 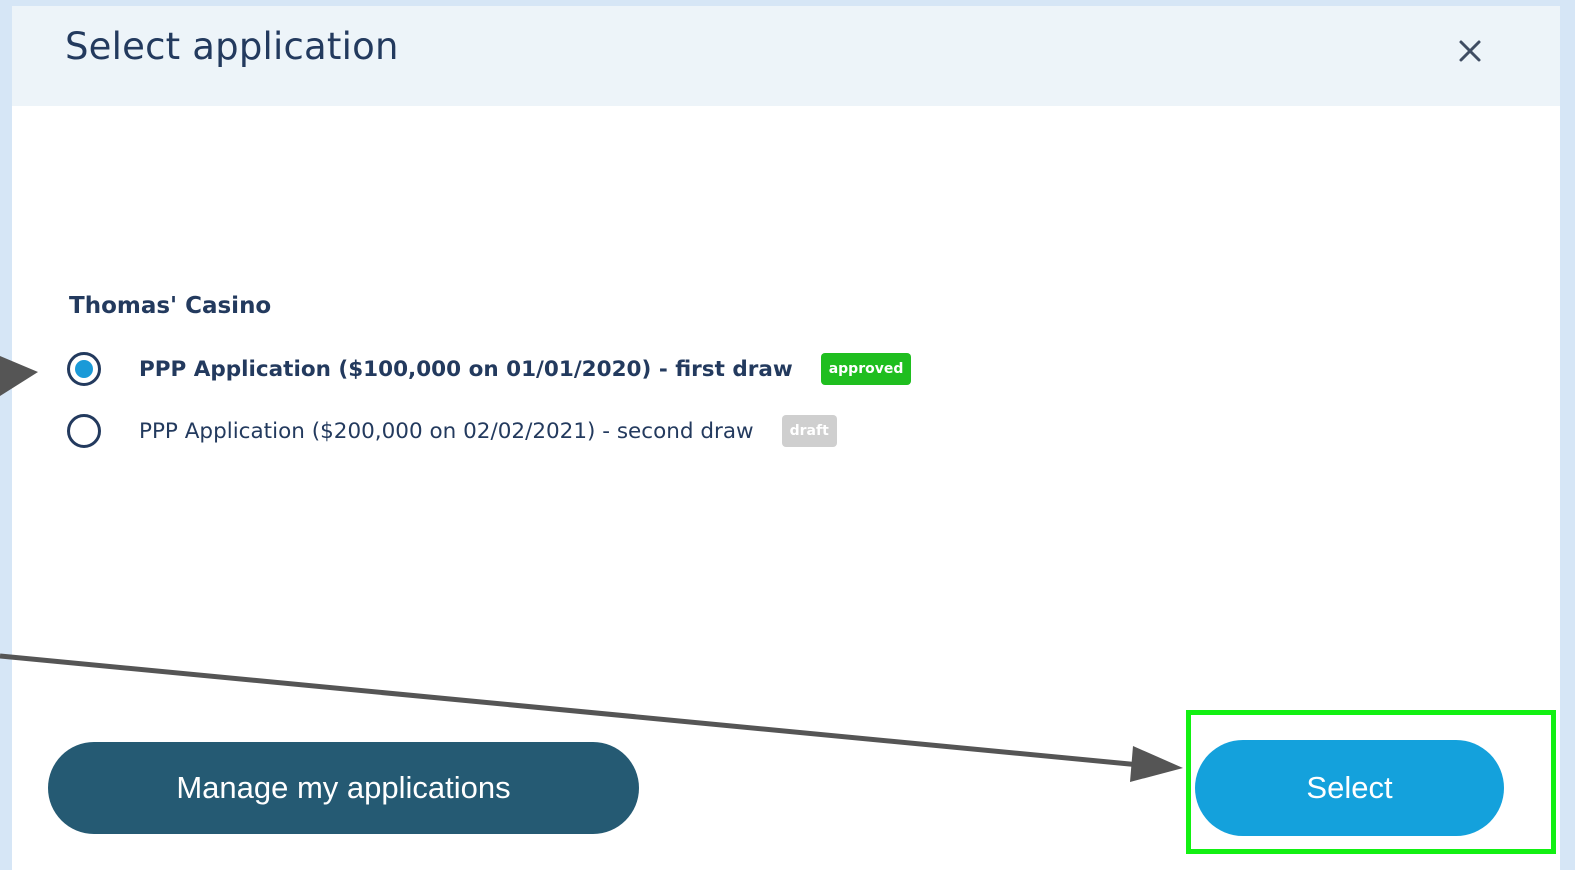 I want to click on status-badge-draft: draft, so click(x=809, y=431).